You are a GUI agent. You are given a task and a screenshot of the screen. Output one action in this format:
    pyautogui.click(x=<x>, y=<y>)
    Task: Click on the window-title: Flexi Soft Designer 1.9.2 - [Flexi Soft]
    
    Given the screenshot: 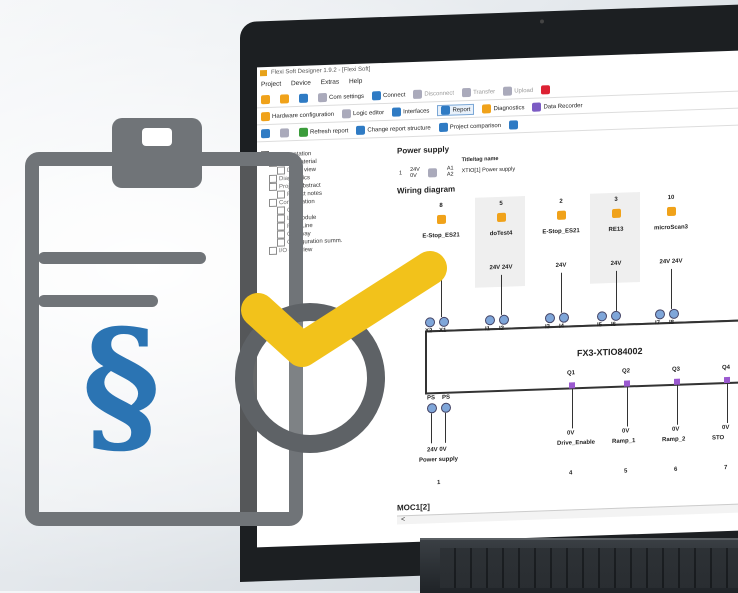 What is the action you would take?
    pyautogui.click(x=321, y=71)
    